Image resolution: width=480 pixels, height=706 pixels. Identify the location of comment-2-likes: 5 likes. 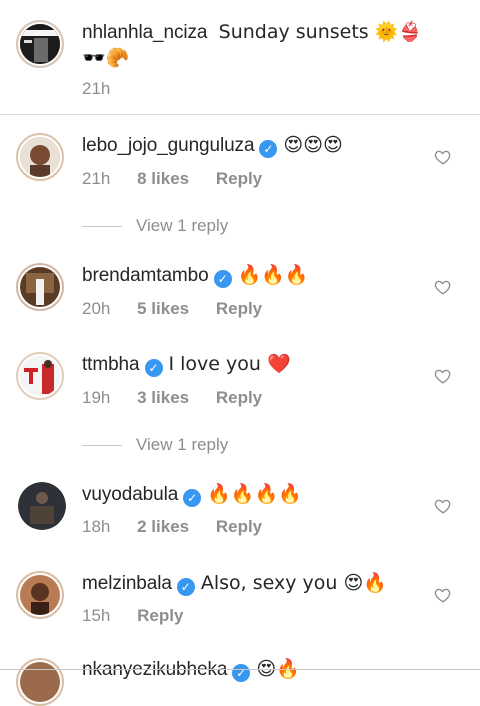
(163, 308).